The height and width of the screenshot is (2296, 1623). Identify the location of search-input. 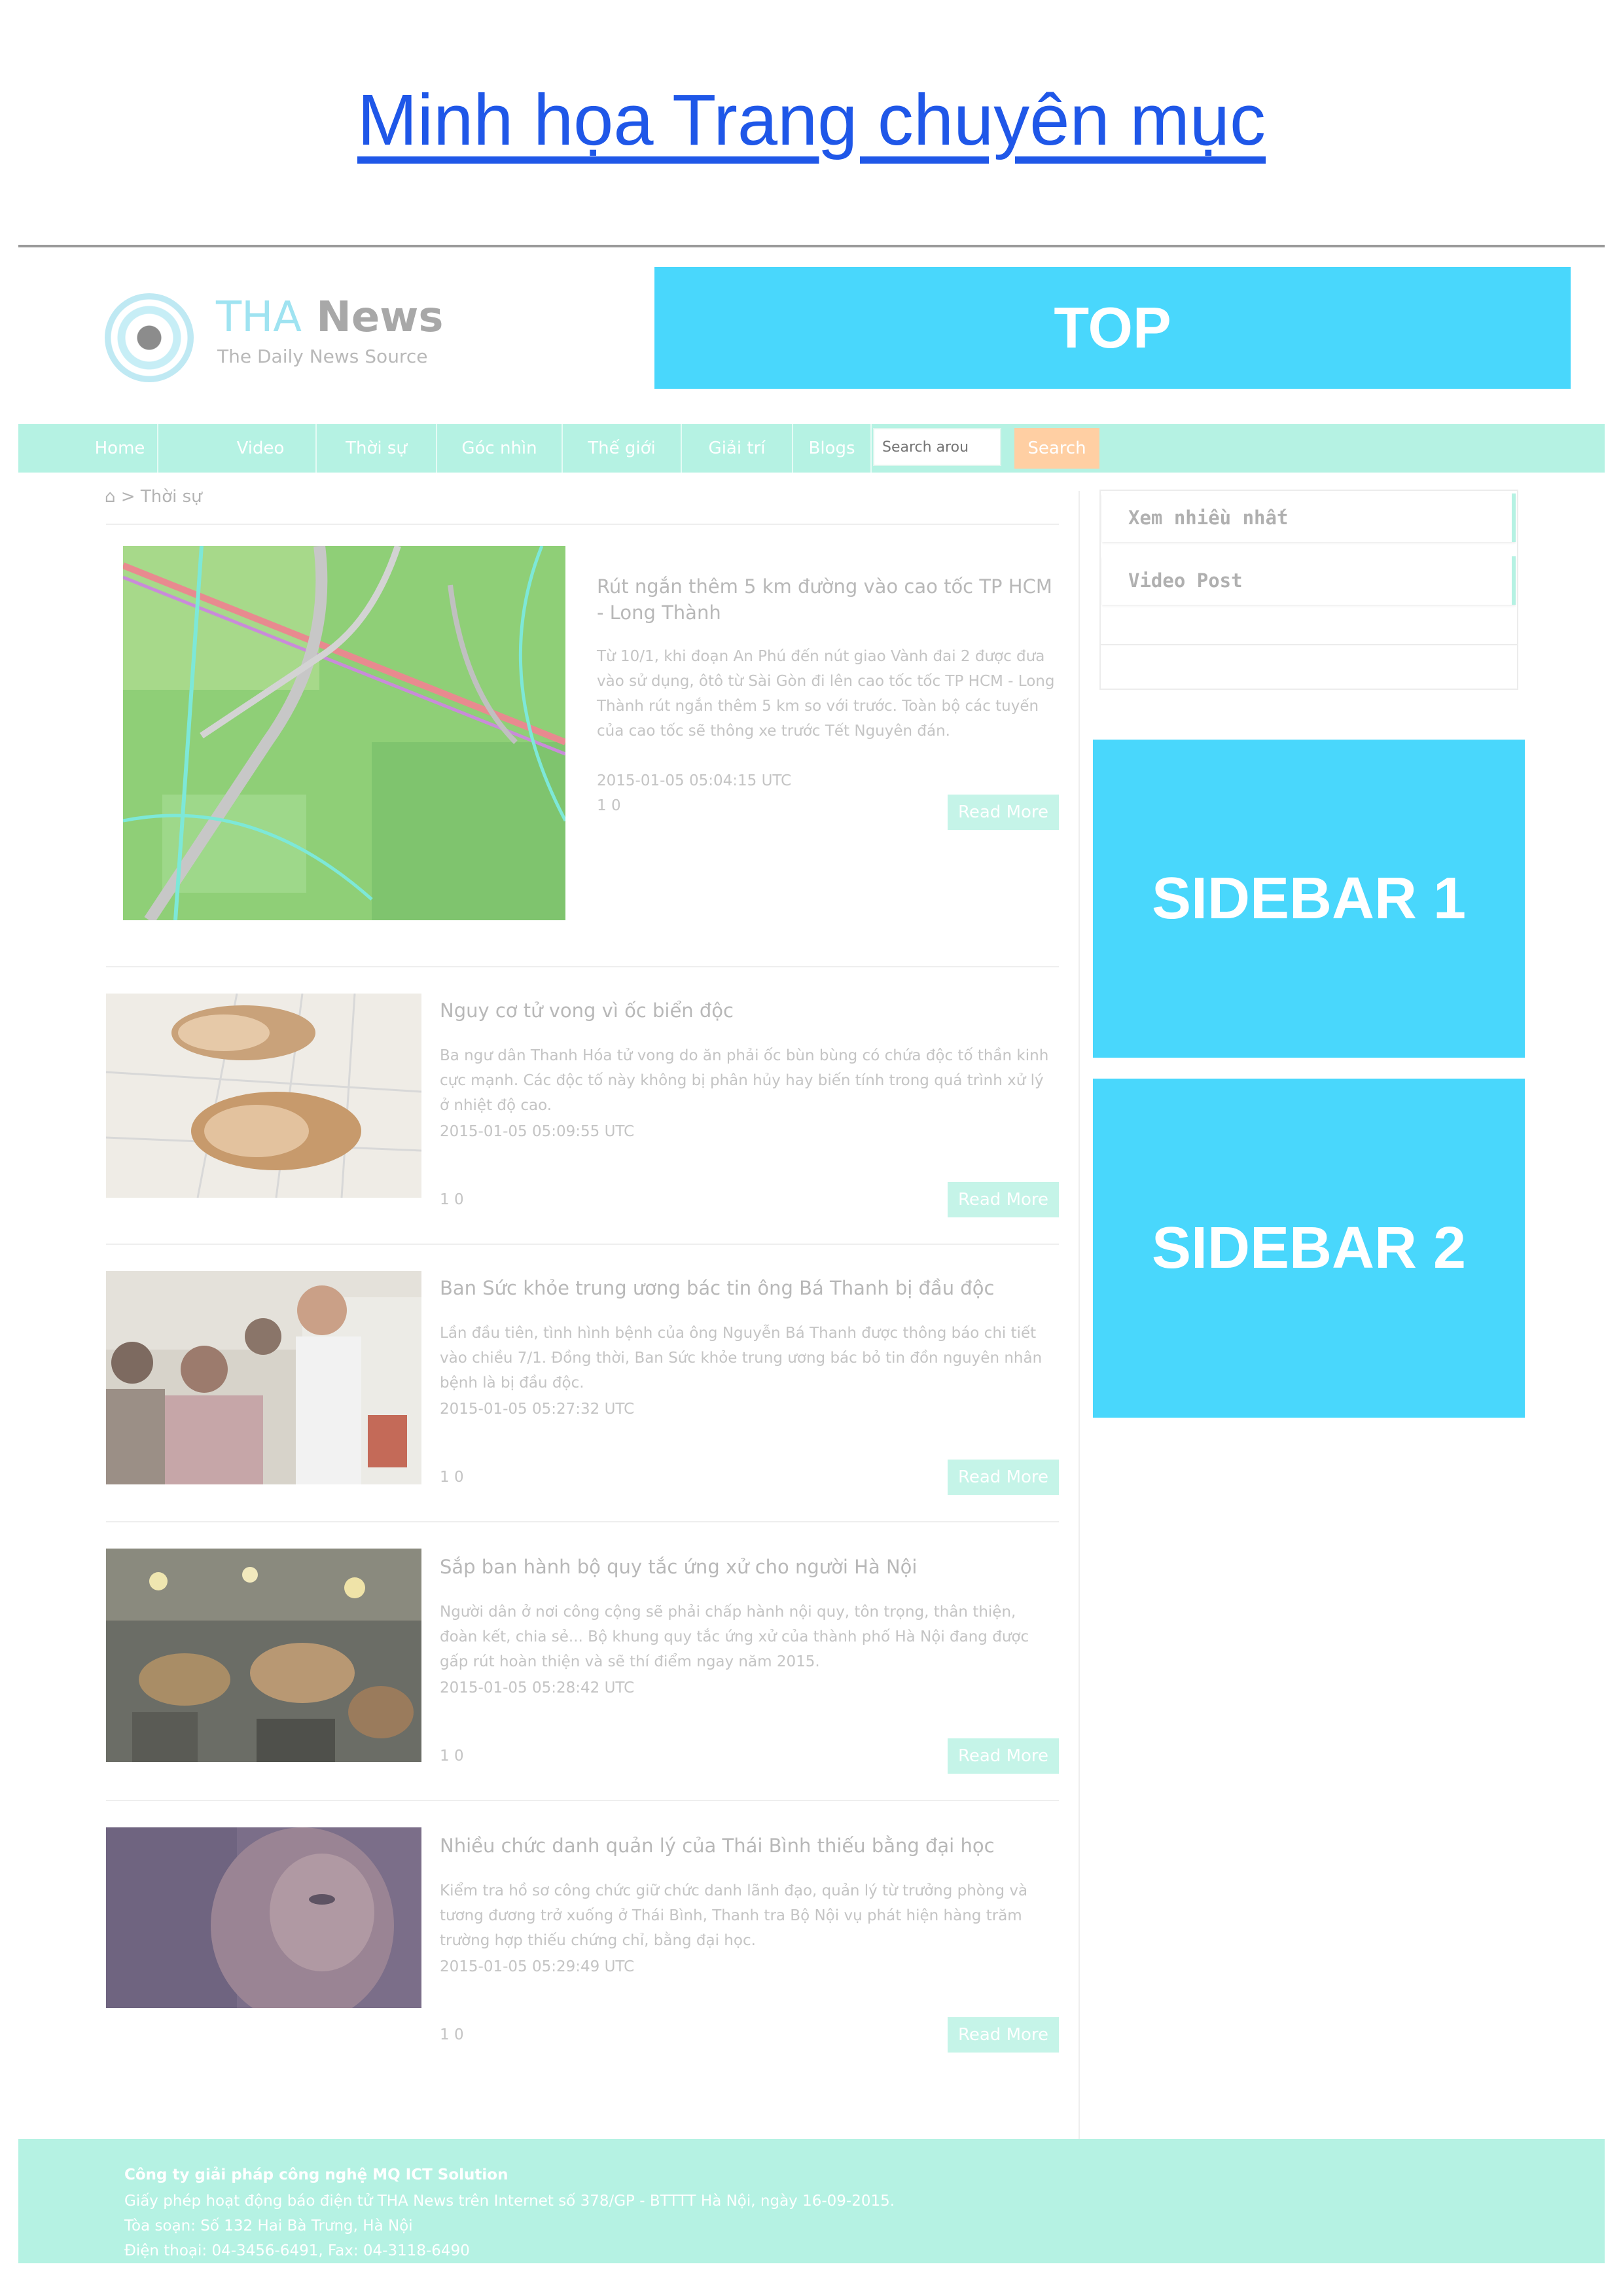
(937, 447).